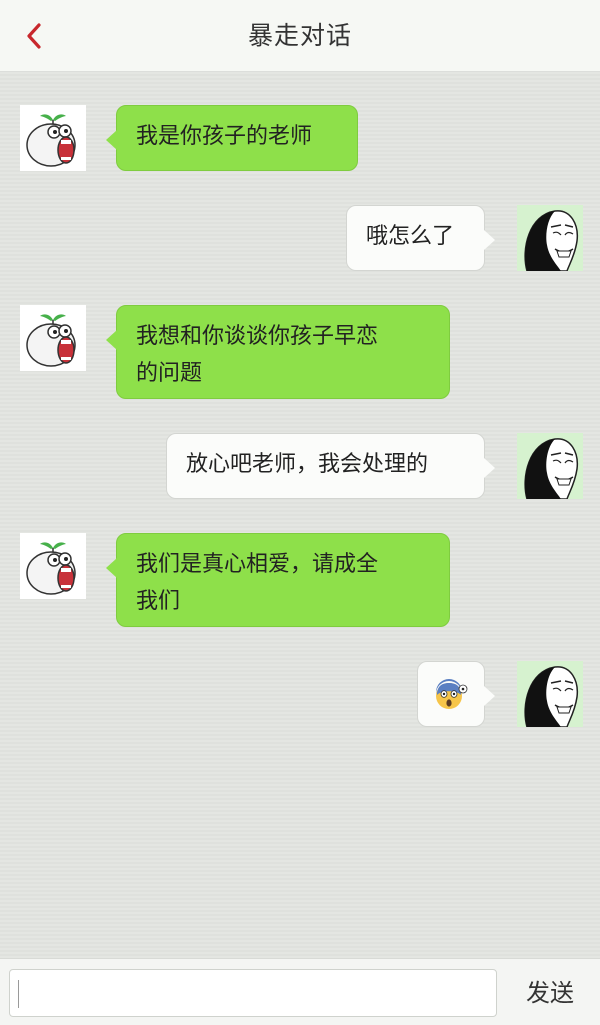 The image size is (600, 1025). I want to click on message-bubble-received: 我们是真心相爱，请成全 我们, so click(278, 580).